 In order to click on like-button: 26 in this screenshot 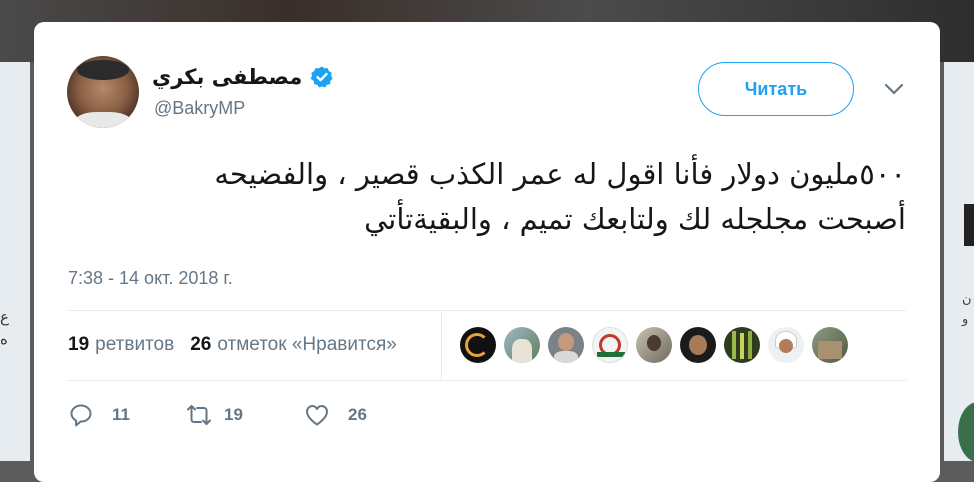, I will do `click(363, 415)`.